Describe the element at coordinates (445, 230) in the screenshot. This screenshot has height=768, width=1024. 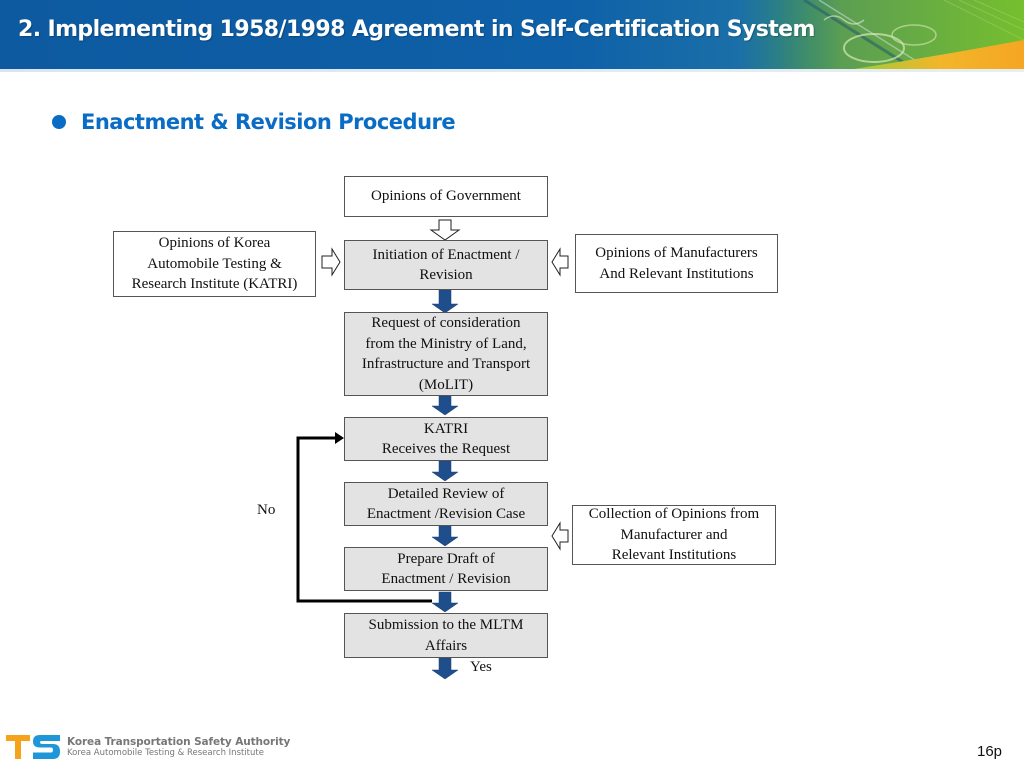
I see `hollow-arrow-down-icon` at that location.